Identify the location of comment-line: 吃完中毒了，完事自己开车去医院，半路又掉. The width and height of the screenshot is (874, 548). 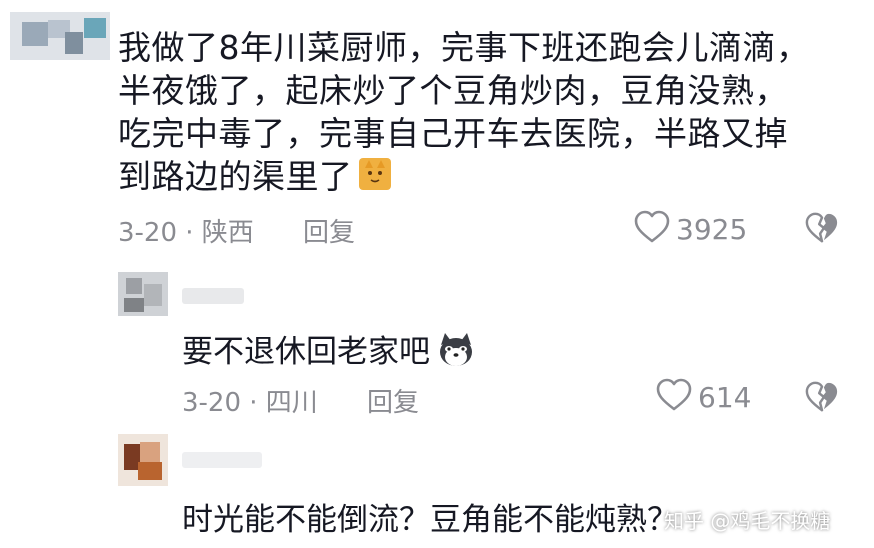
(453, 133).